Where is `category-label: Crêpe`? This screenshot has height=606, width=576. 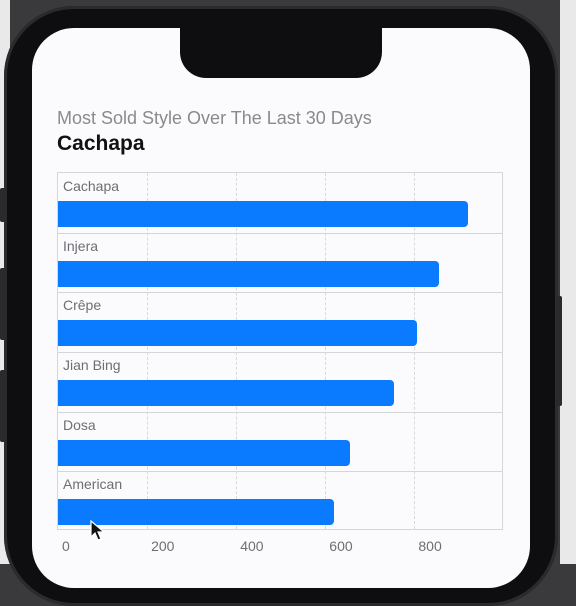
category-label: Crêpe is located at coordinates (82, 305).